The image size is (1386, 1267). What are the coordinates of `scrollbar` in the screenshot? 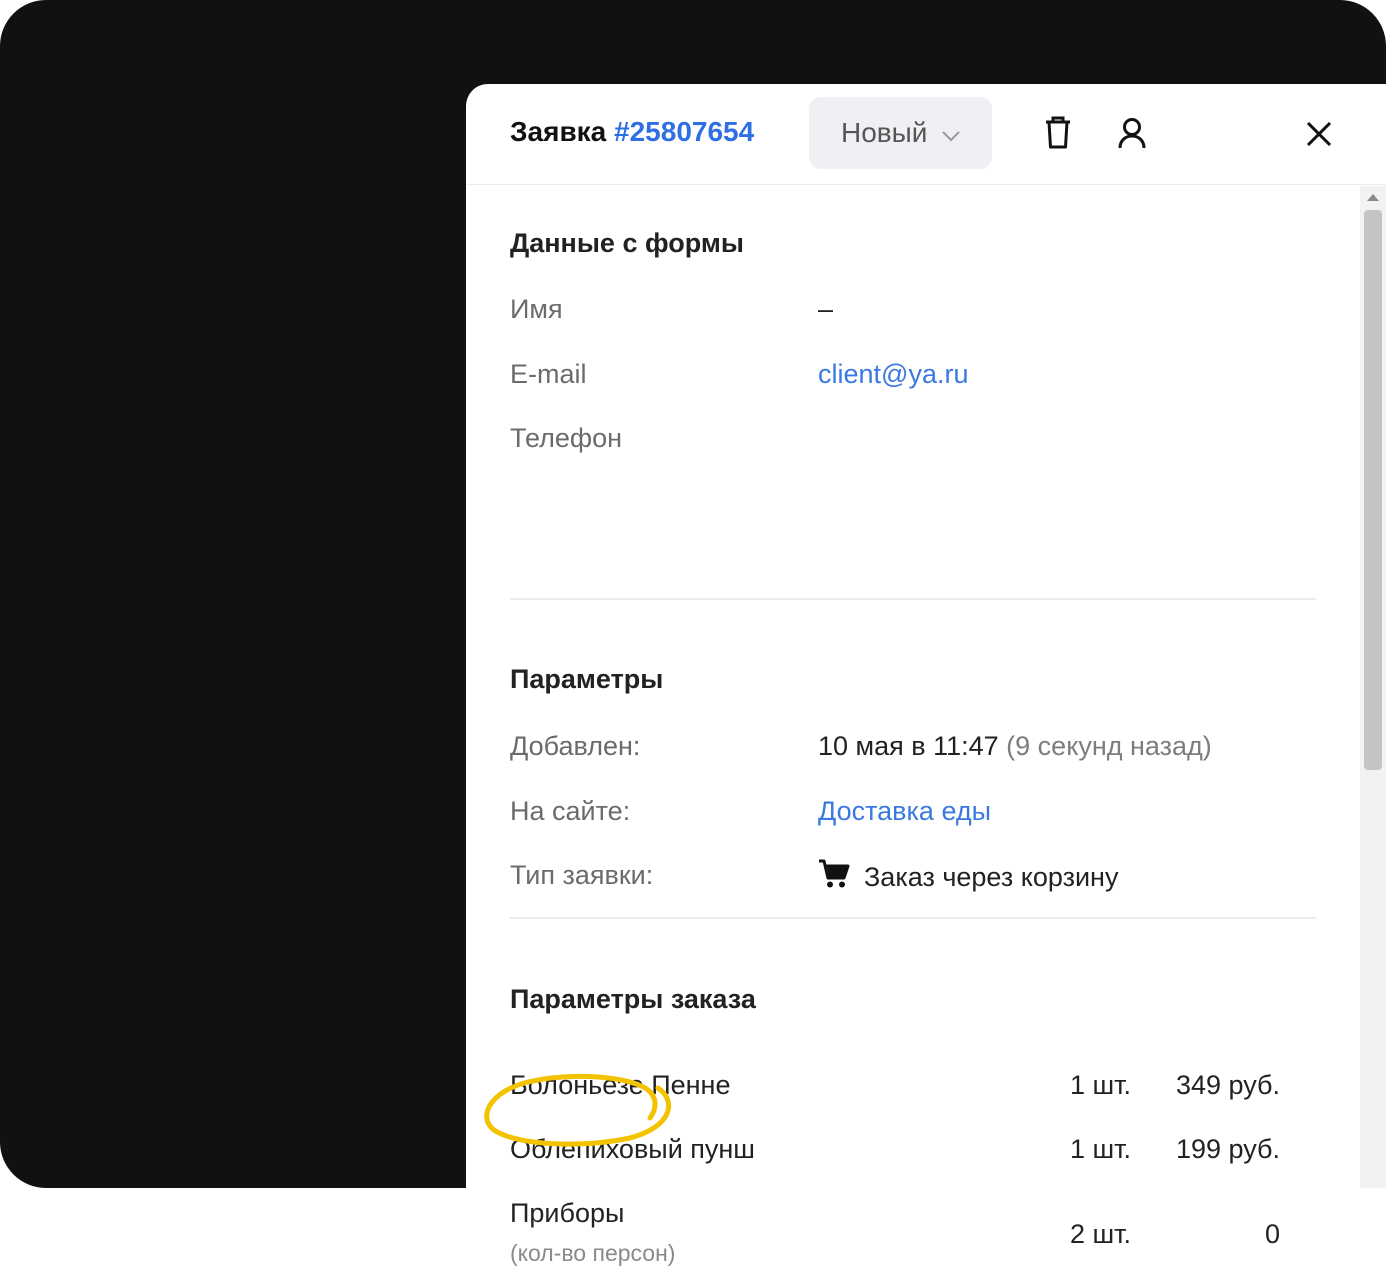 It's located at (1373, 687).